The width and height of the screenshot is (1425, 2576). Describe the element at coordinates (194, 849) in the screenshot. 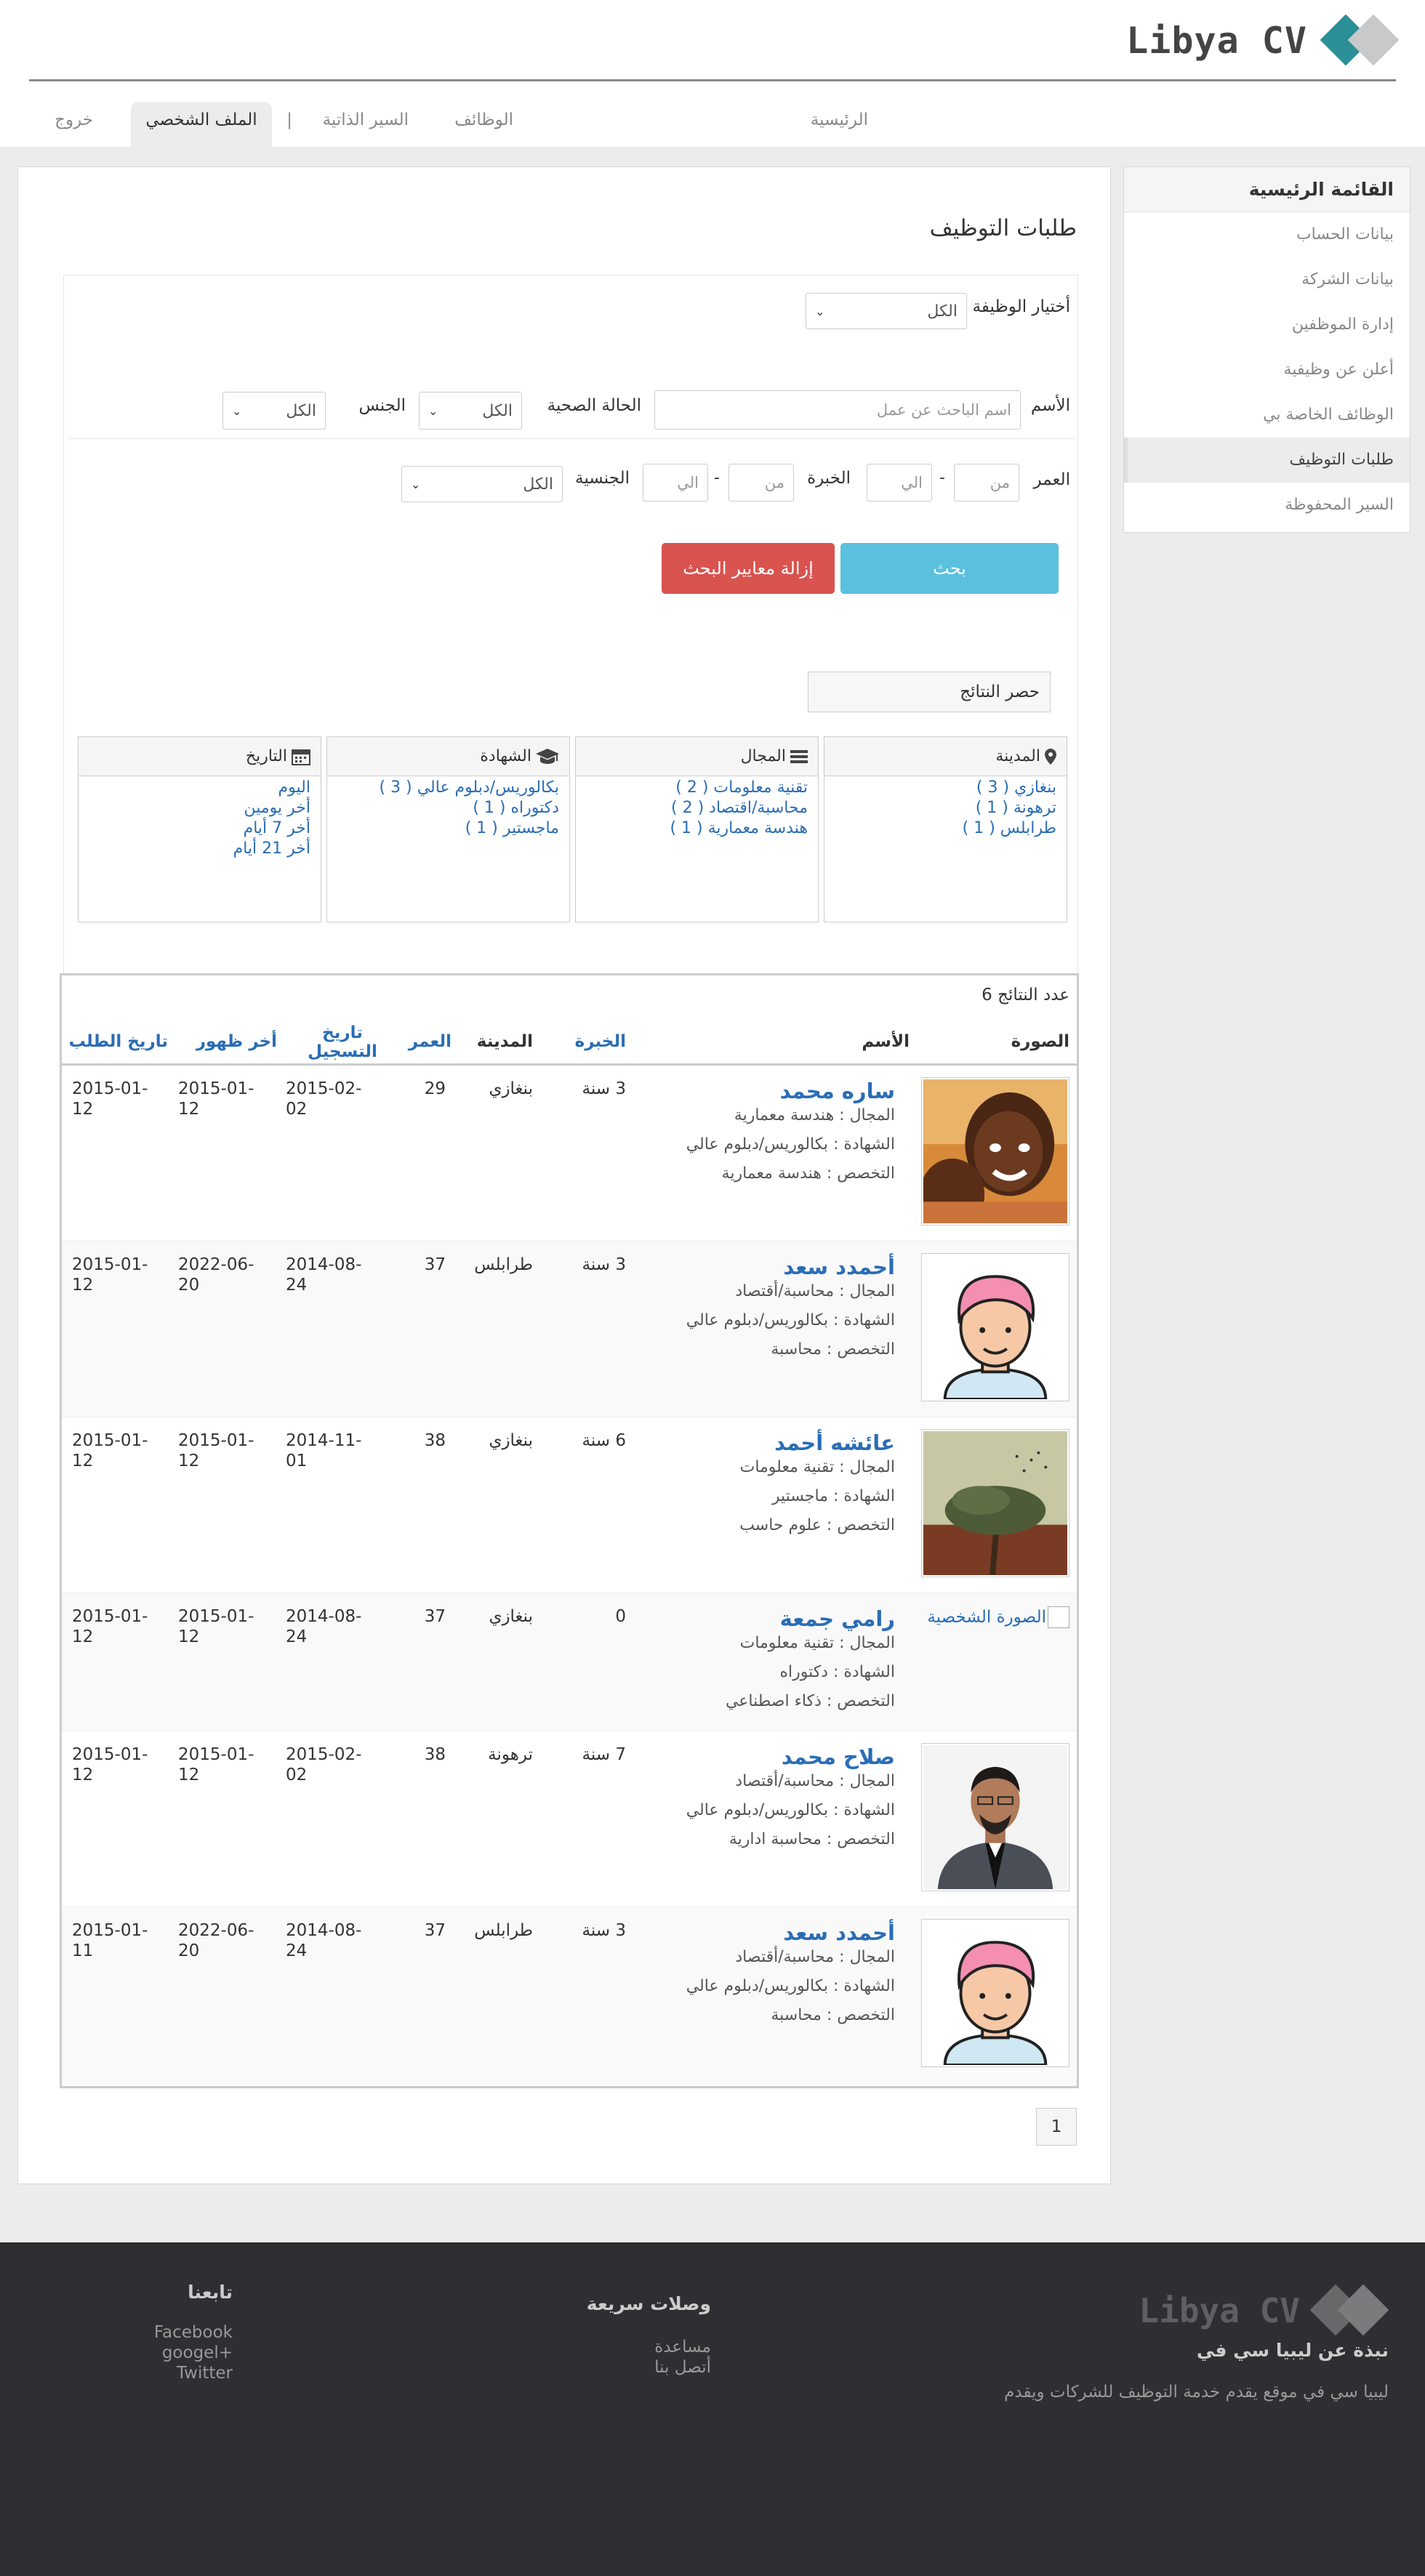

I see `facet-date-option: أخر 21 أيام` at that location.